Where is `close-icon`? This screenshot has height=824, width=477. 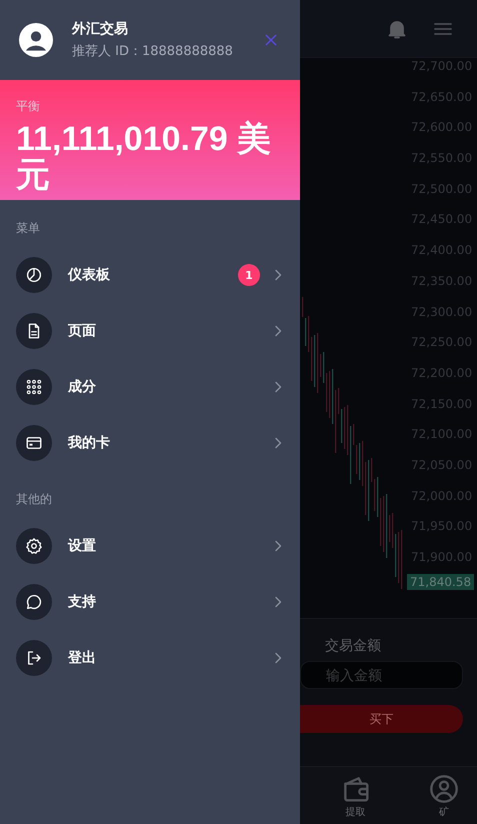 close-icon is located at coordinates (271, 40).